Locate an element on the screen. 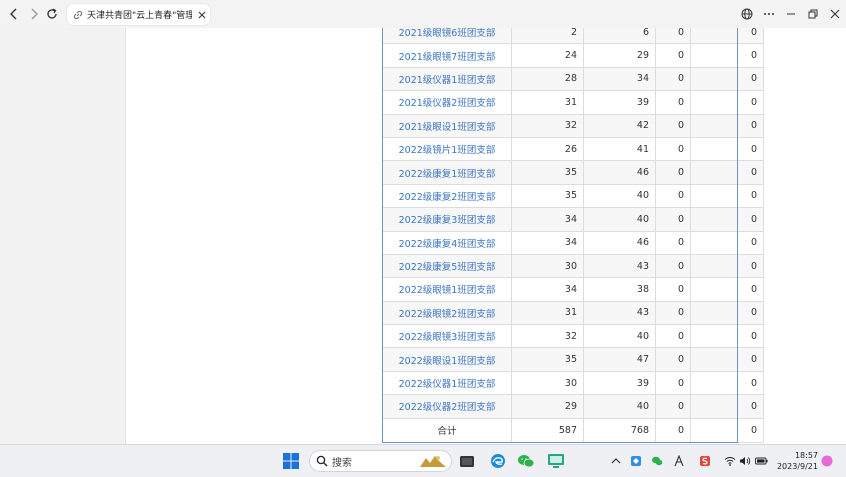  more-icon is located at coordinates (769, 14).